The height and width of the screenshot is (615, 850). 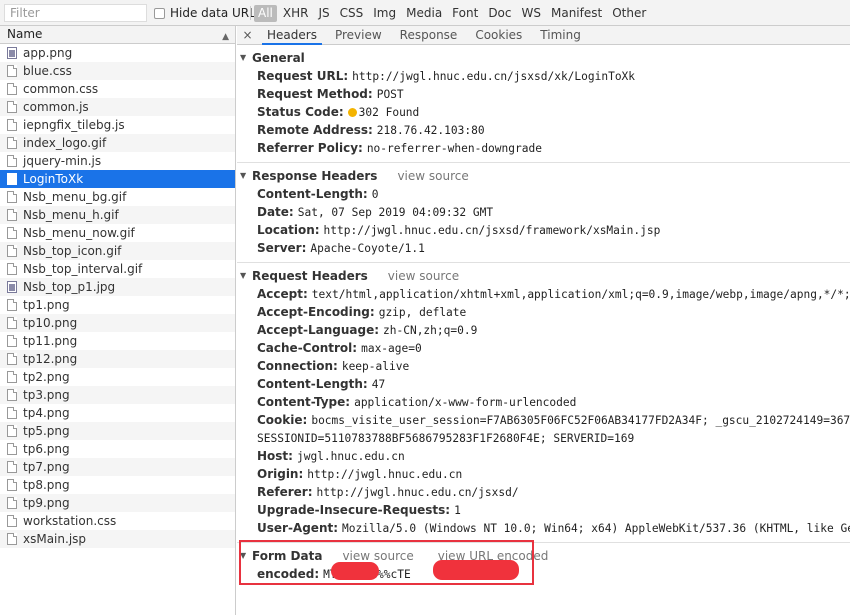 What do you see at coordinates (48, 53) in the screenshot?
I see `request-name: app.png` at bounding box center [48, 53].